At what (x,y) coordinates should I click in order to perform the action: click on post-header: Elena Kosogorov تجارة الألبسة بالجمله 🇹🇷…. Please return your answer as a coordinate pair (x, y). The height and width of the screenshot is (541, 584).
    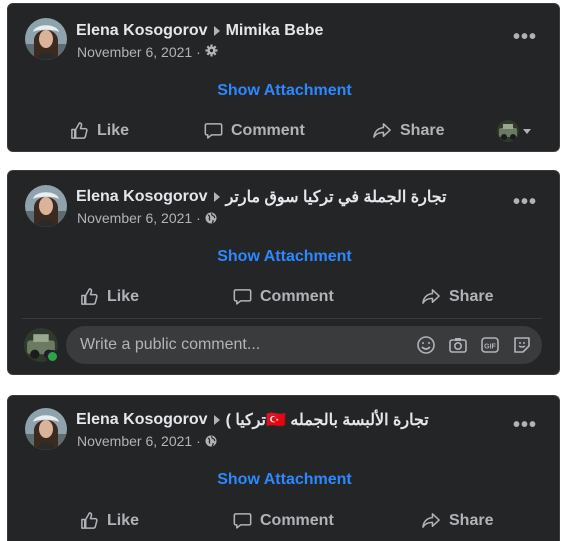
    Looking at the image, I should click on (252, 420).